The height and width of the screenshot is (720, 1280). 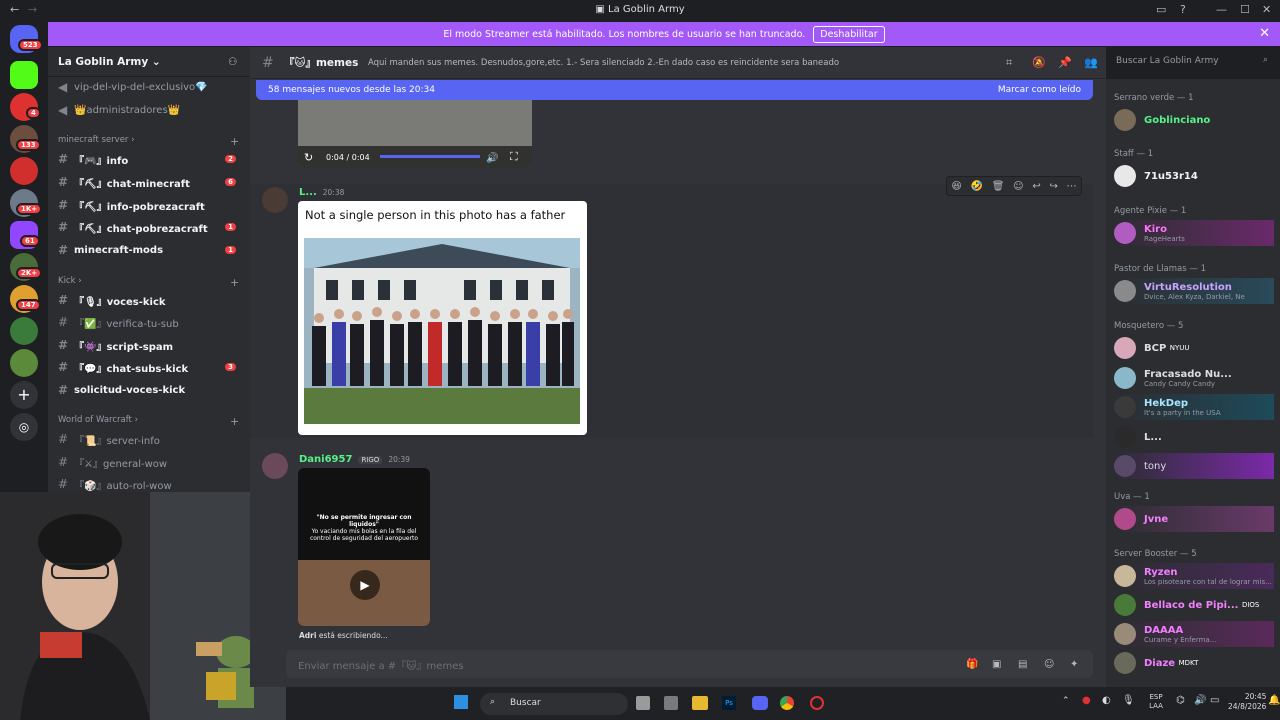 I want to click on server-icon-kick, so click(x=24, y=75).